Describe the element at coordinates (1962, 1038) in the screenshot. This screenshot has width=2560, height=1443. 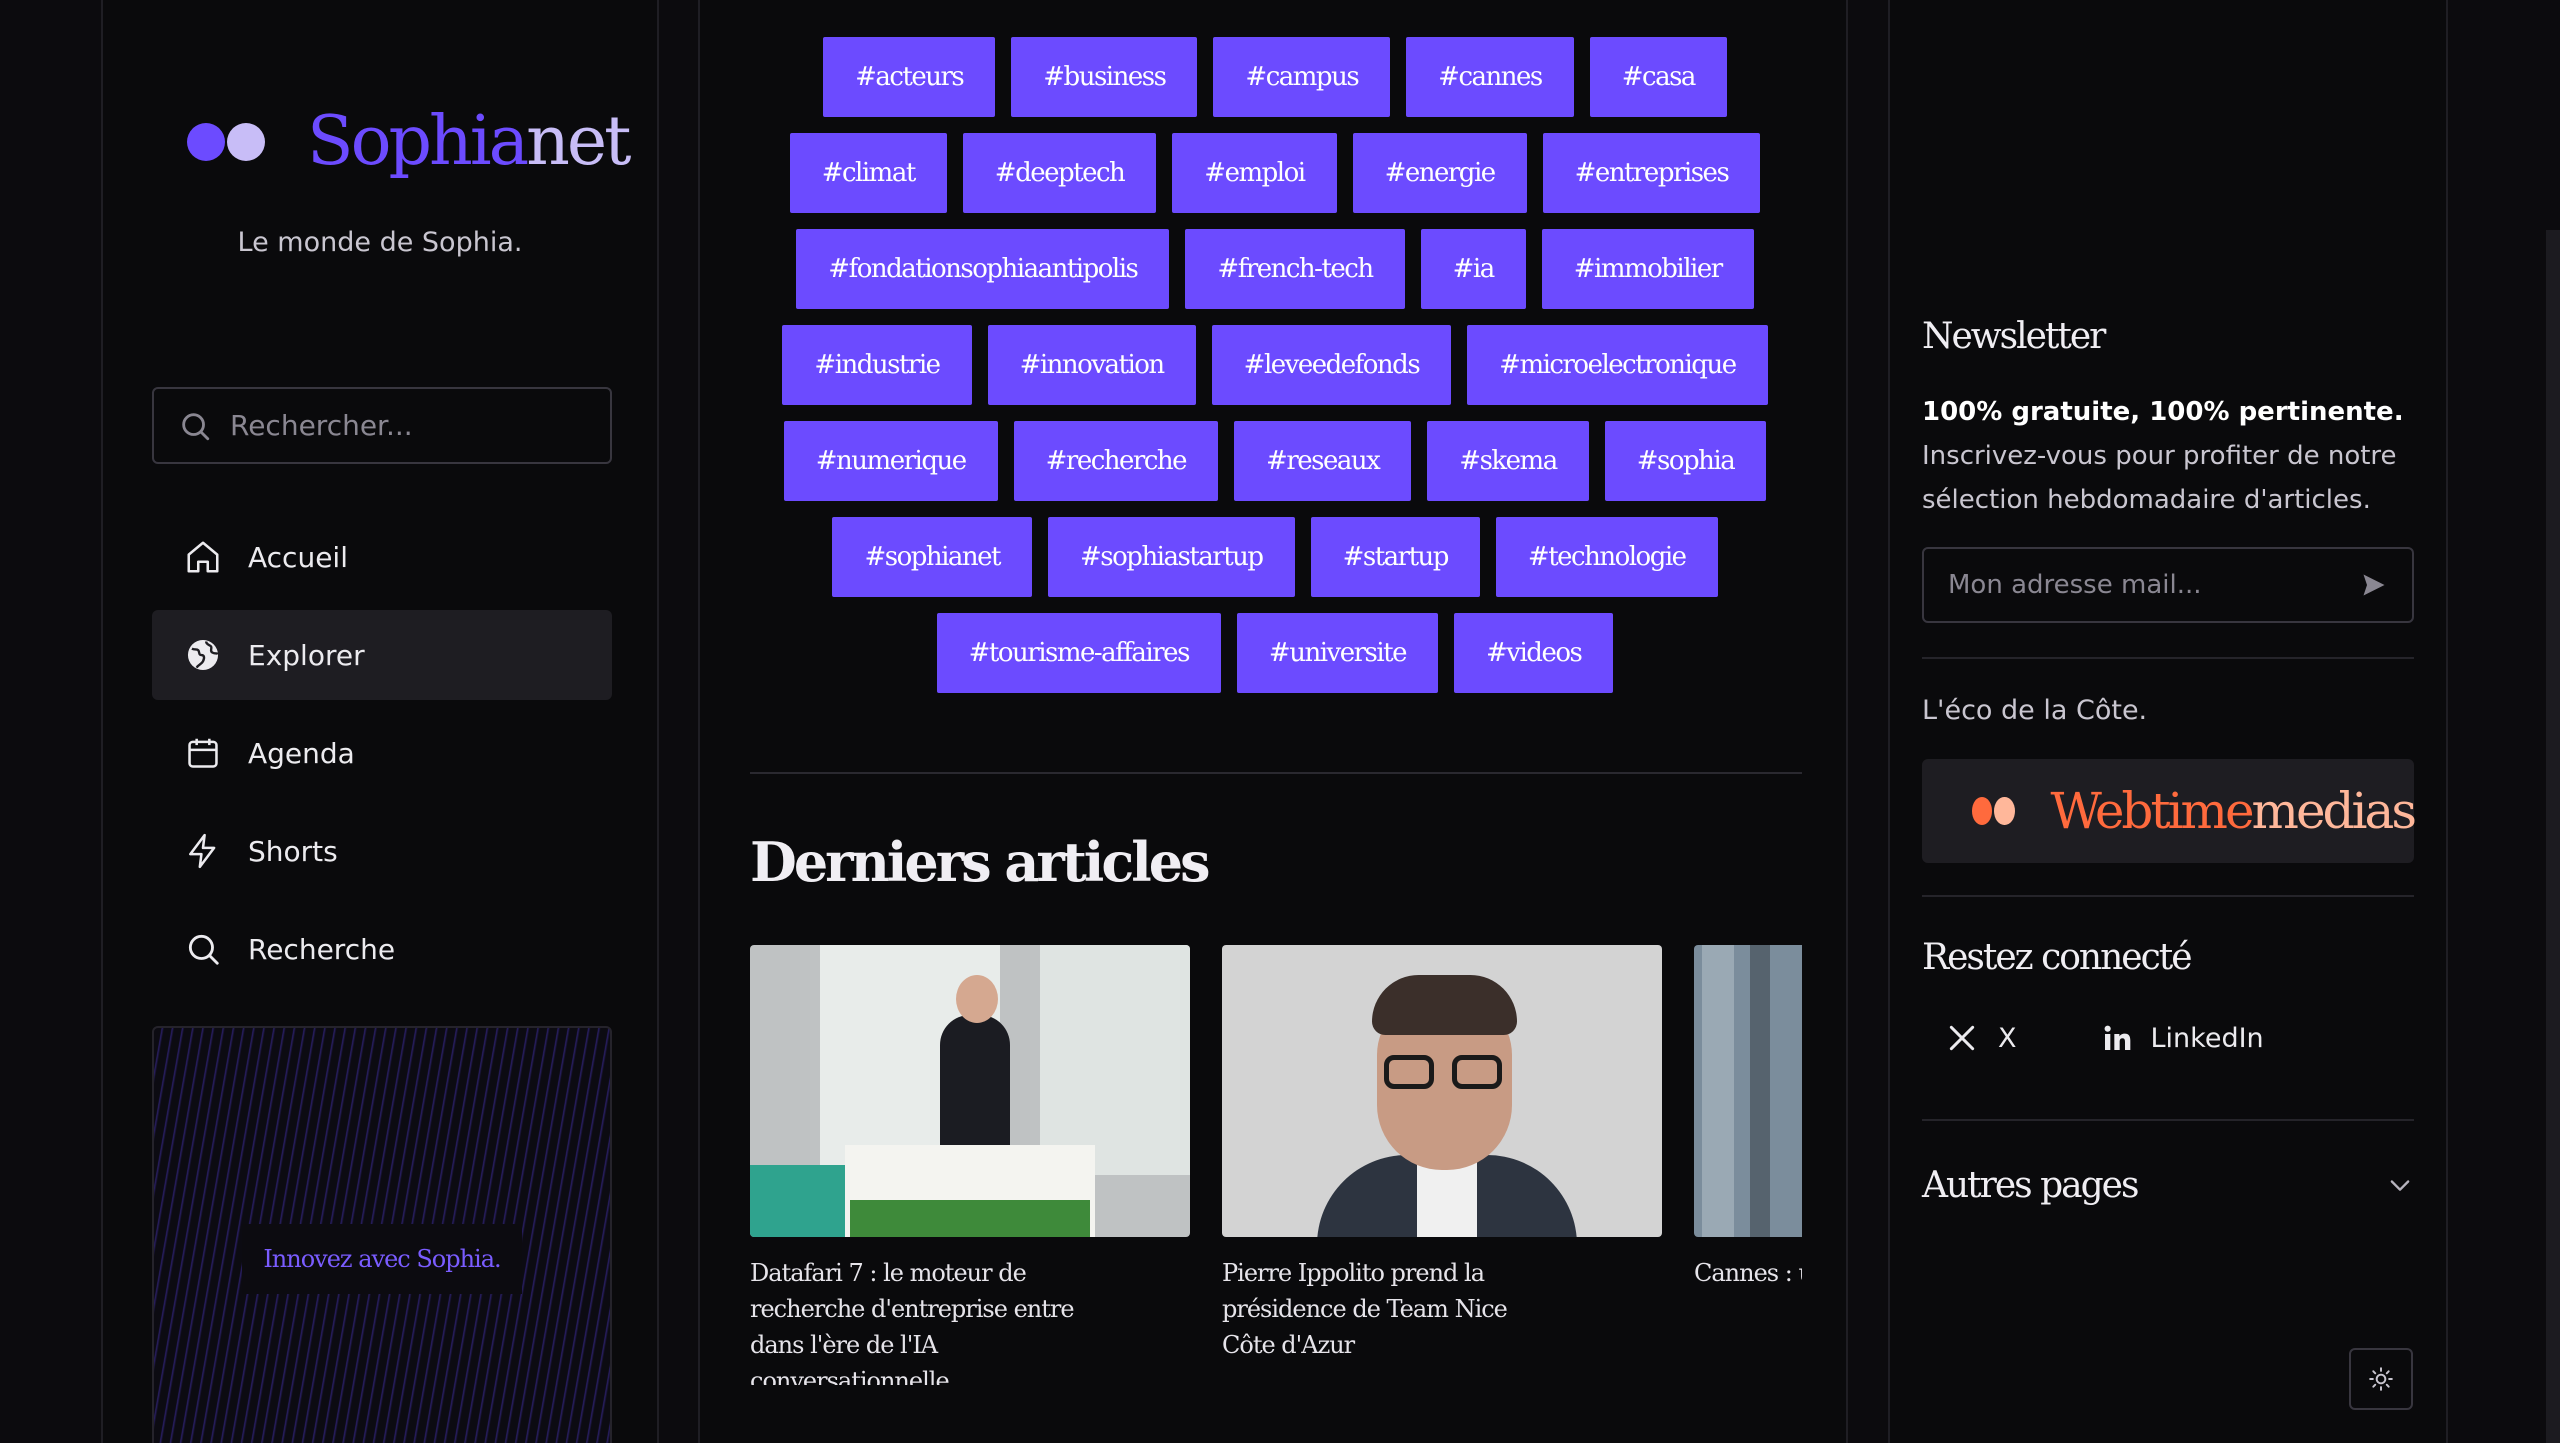
I see `x-logo-icon` at that location.